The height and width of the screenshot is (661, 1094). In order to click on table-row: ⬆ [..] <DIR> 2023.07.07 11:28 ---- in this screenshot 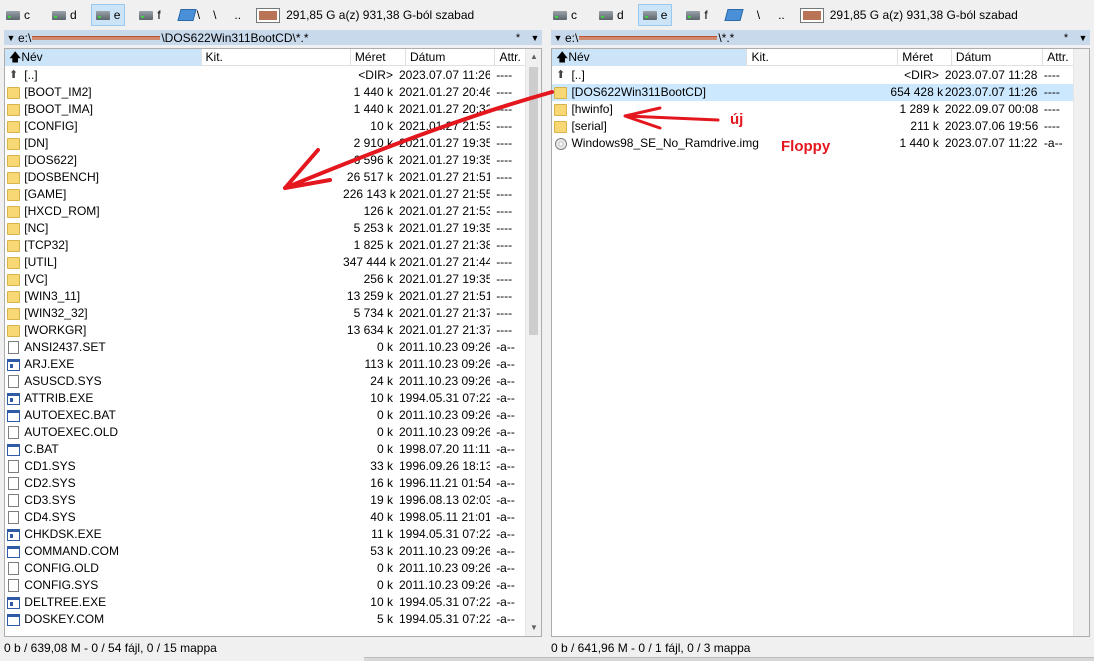, I will do `click(812, 75)`.